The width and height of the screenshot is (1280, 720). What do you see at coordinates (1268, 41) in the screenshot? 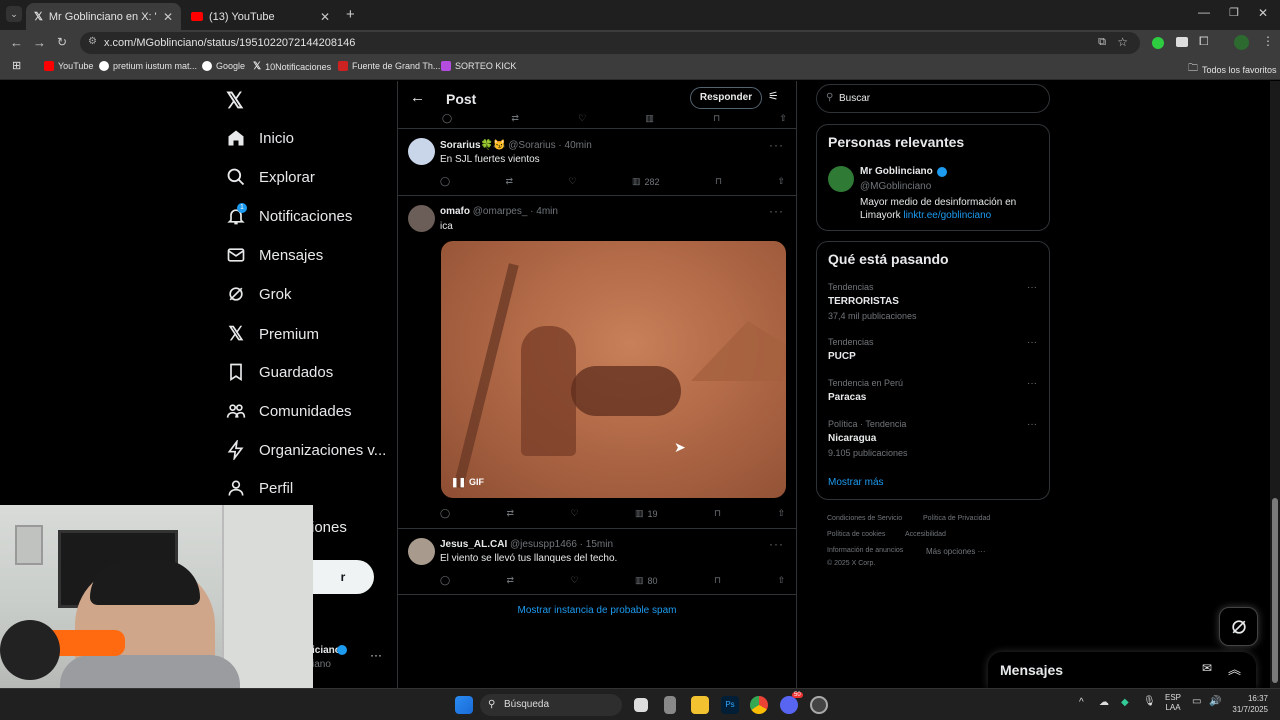
I see `menu-icon: ⋮` at bounding box center [1268, 41].